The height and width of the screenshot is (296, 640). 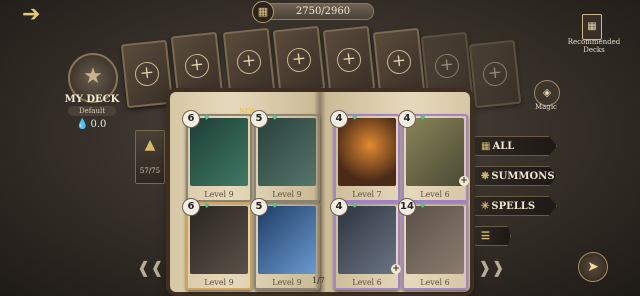 What do you see at coordinates (263, 12) in the screenshot?
I see `book-icon: ▦` at bounding box center [263, 12].